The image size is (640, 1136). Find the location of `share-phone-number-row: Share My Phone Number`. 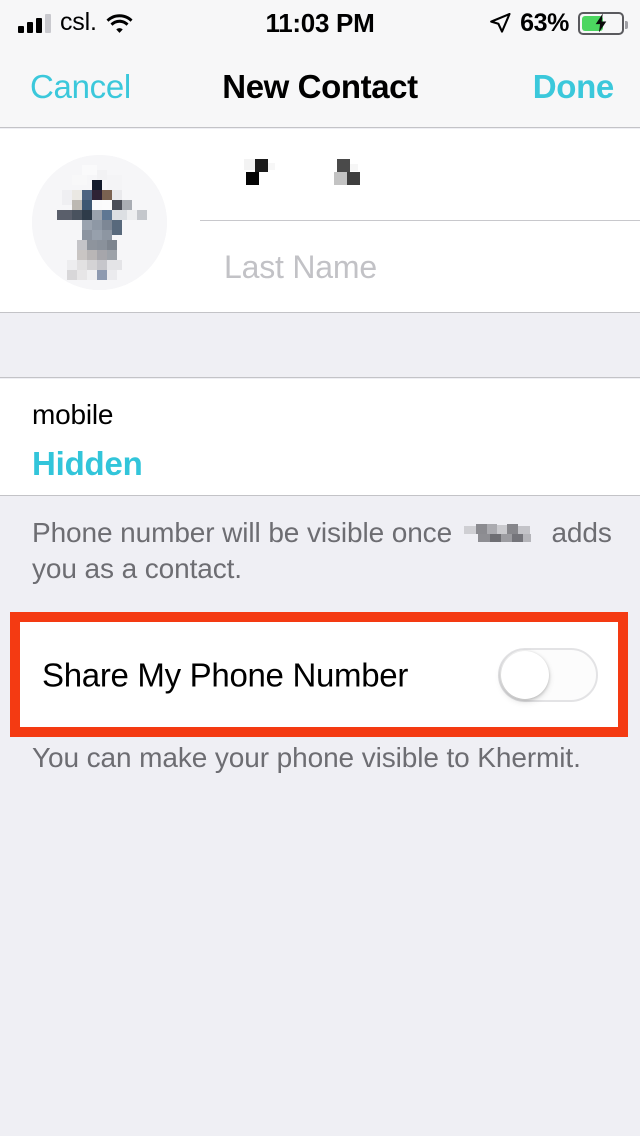

share-phone-number-row: Share My Phone Number is located at coordinates (319, 674).